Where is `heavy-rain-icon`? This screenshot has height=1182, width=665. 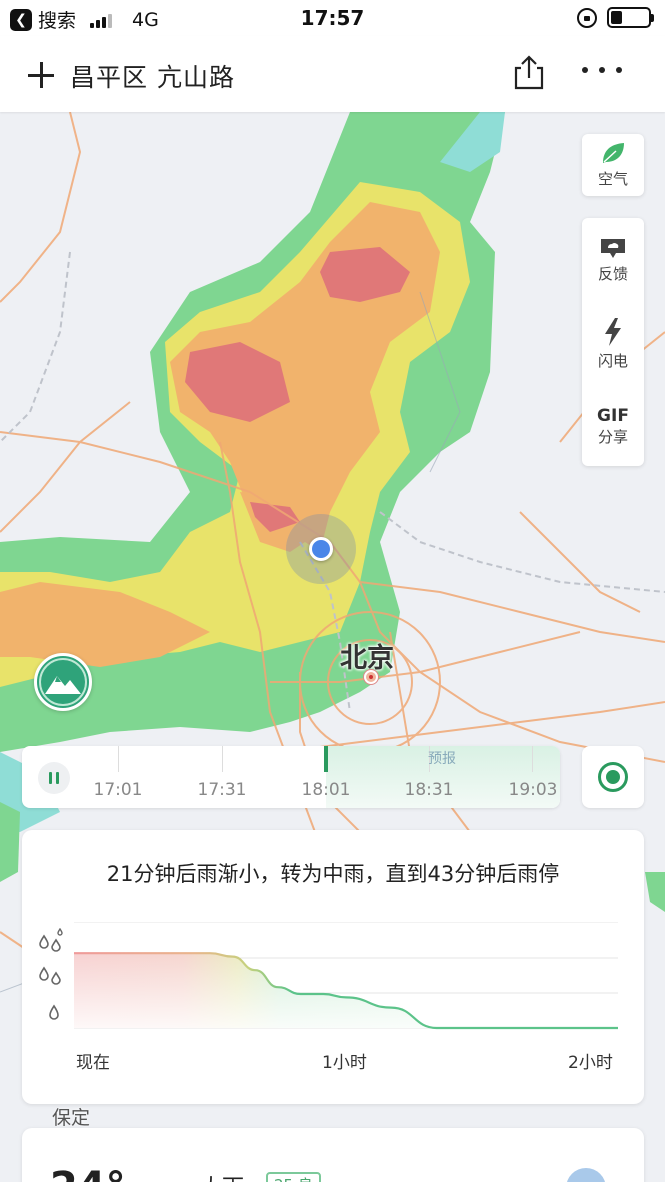
heavy-rain-icon is located at coordinates (51, 940).